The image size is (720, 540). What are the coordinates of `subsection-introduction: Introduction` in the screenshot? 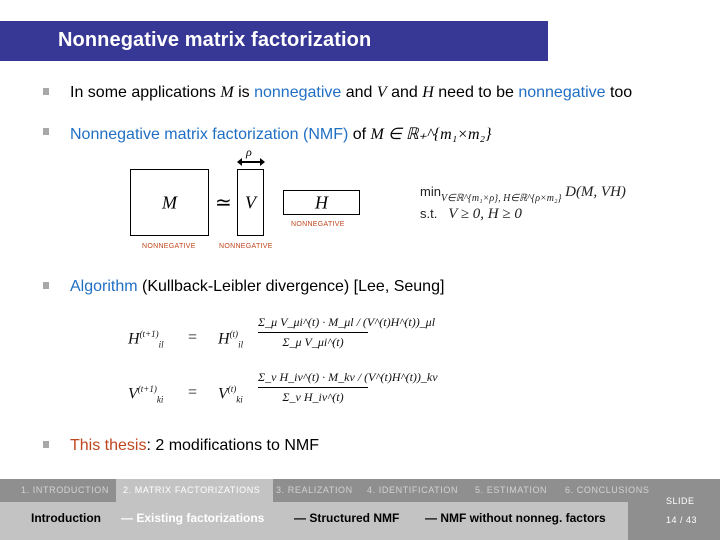 It's located at (66, 518).